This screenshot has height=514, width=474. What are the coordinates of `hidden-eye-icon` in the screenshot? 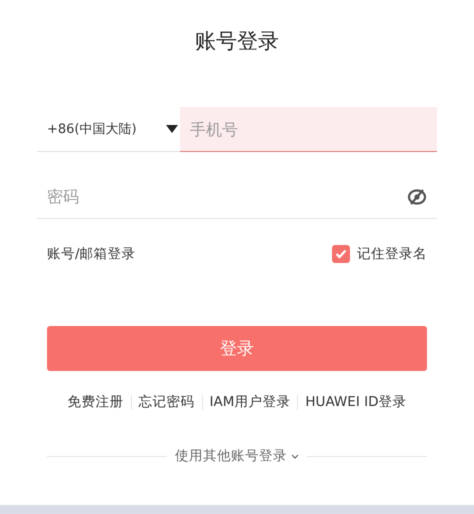 It's located at (417, 197).